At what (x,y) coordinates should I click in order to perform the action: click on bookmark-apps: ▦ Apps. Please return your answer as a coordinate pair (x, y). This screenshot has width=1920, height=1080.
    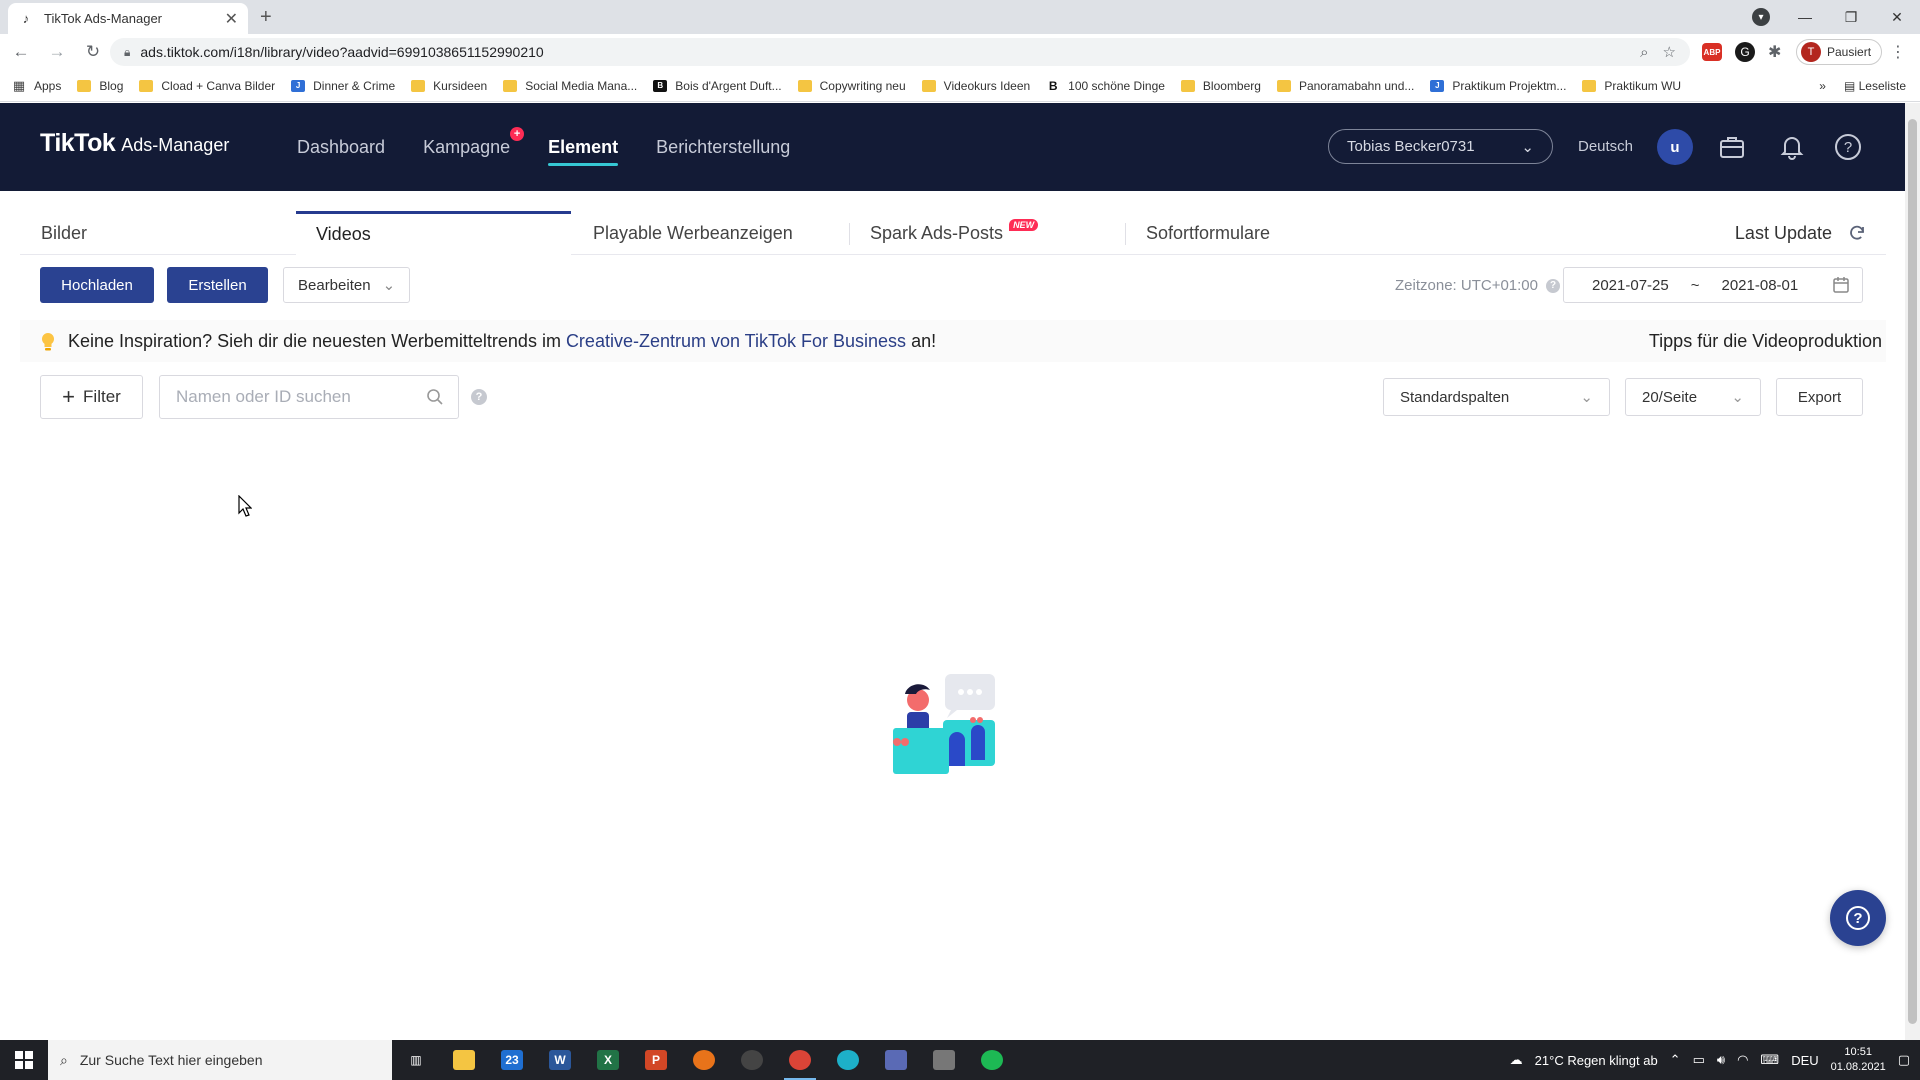
    Looking at the image, I should click on (37, 85).